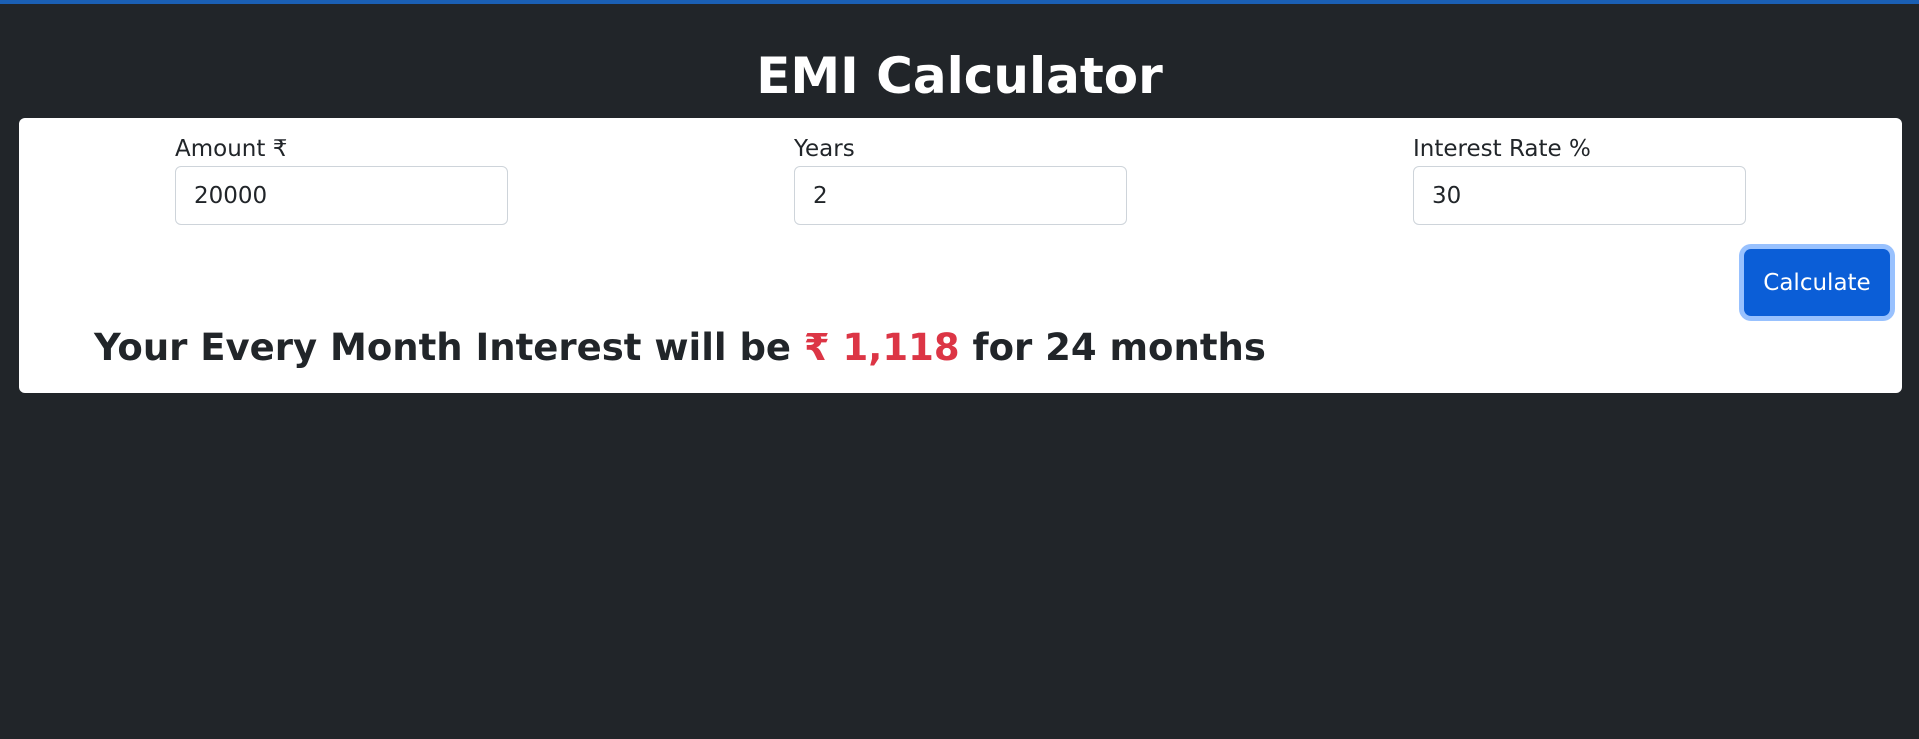 Image resolution: width=1919 pixels, height=739 pixels. Describe the element at coordinates (960, 195) in the screenshot. I see `years-input` at that location.